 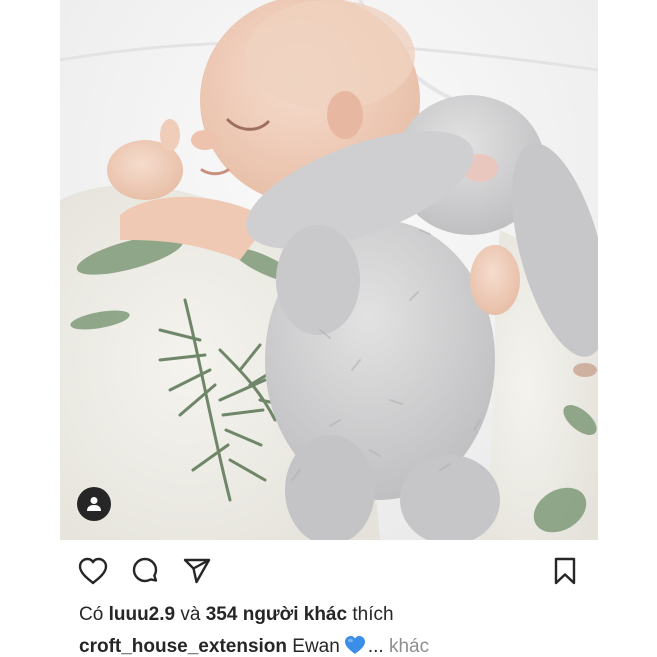 I want to click on bookmark-icon, so click(x=565, y=571).